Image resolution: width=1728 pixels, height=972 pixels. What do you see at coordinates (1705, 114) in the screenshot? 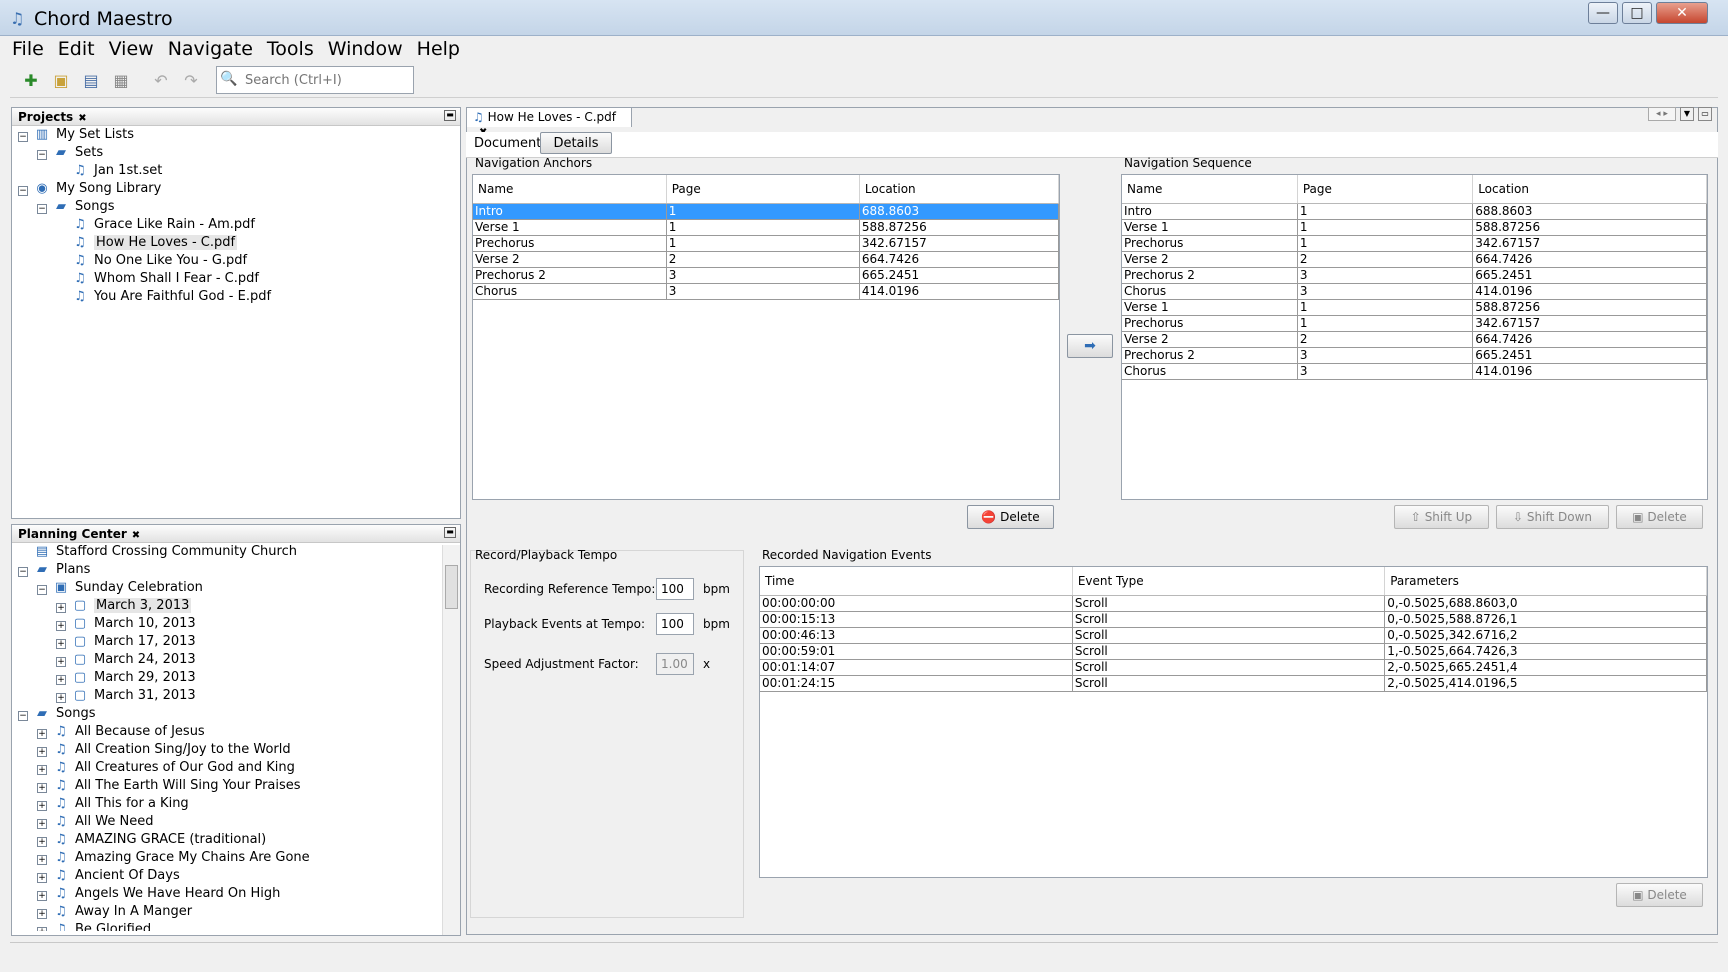
I see `maximize-editor-icon: ▭` at bounding box center [1705, 114].